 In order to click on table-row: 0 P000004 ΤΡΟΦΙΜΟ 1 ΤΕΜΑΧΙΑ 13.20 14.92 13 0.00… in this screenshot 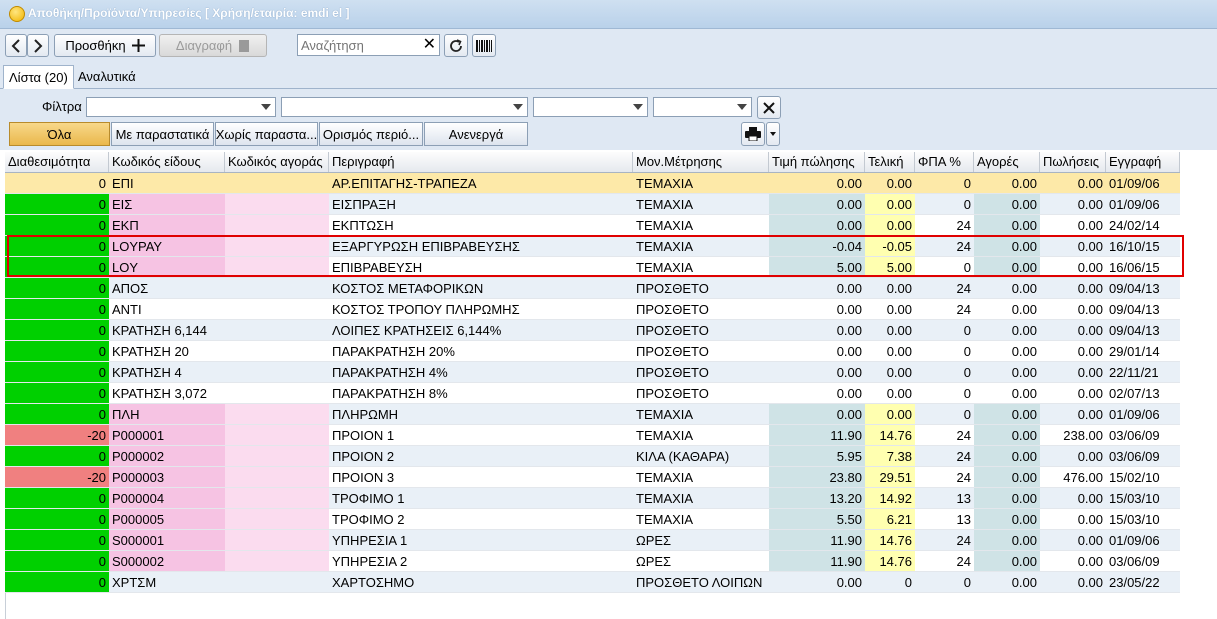, I will do `click(592, 498)`.